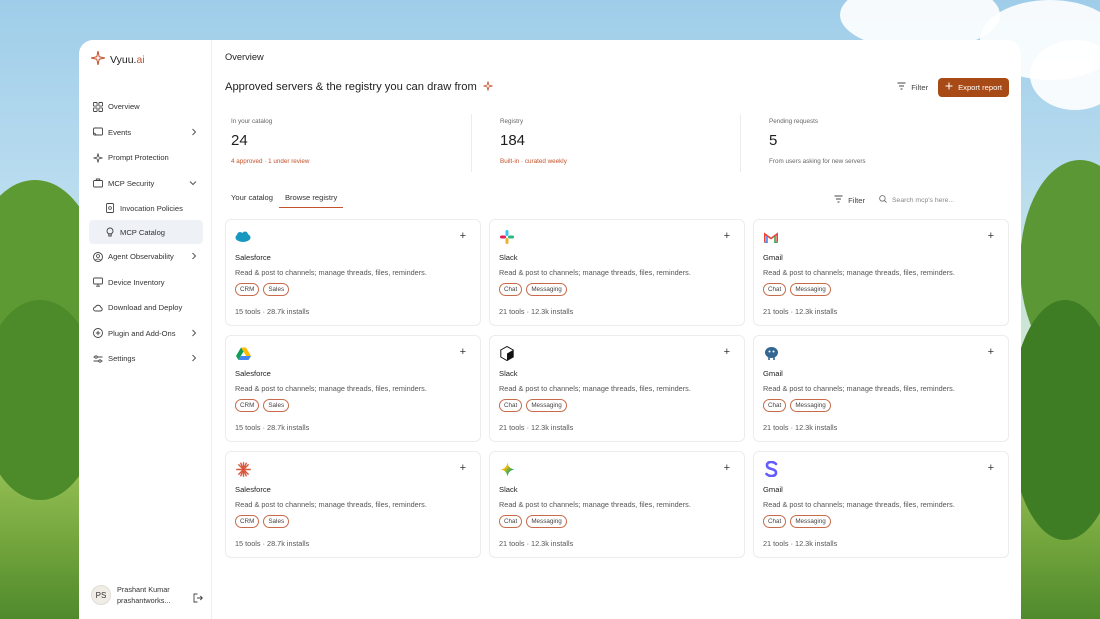 This screenshot has height=619, width=1100. I want to click on sidebar-item-mcp-security: MCP Security, so click(146, 184).